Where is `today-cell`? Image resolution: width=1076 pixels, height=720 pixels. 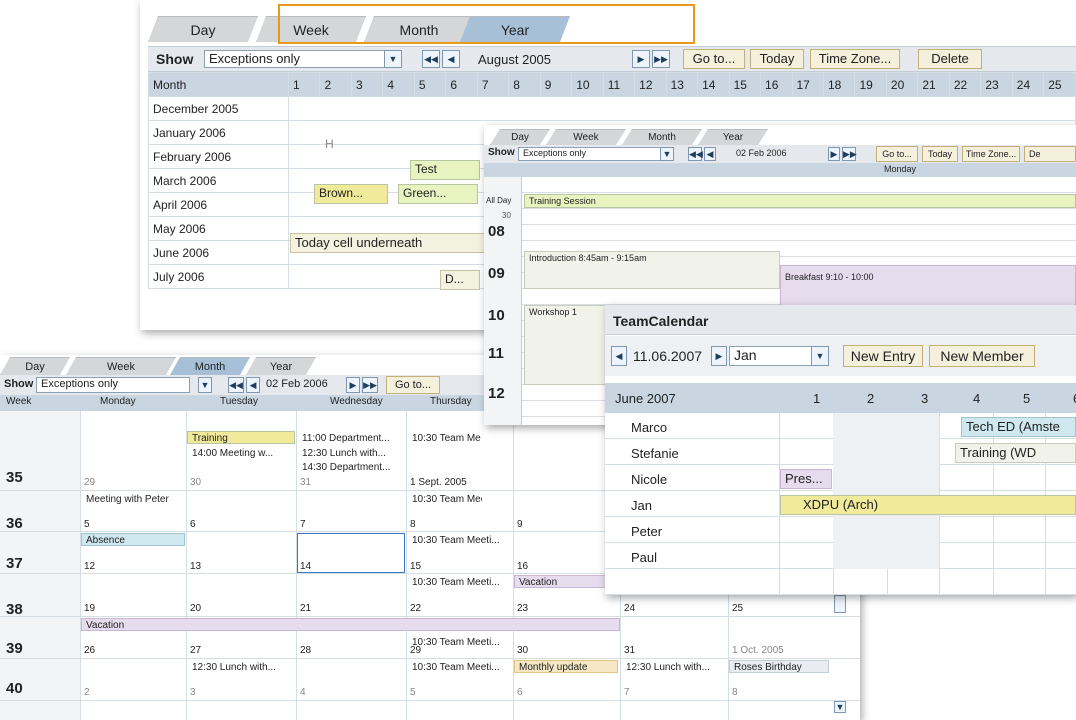 today-cell is located at coordinates (351, 553).